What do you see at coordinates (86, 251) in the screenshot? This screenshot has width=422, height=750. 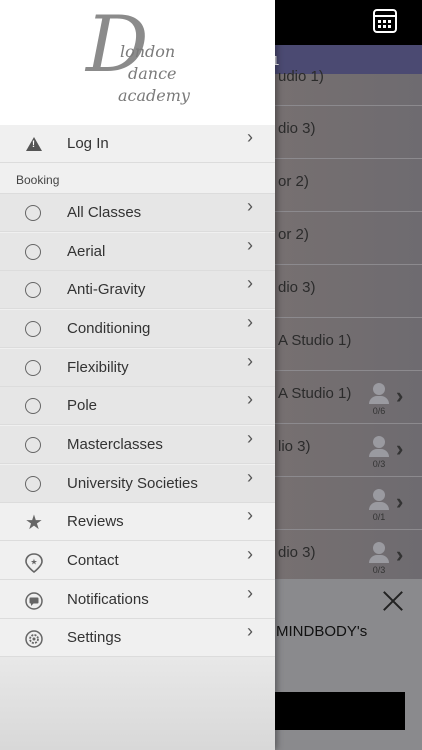 I see `menu-item-label: Aerial` at bounding box center [86, 251].